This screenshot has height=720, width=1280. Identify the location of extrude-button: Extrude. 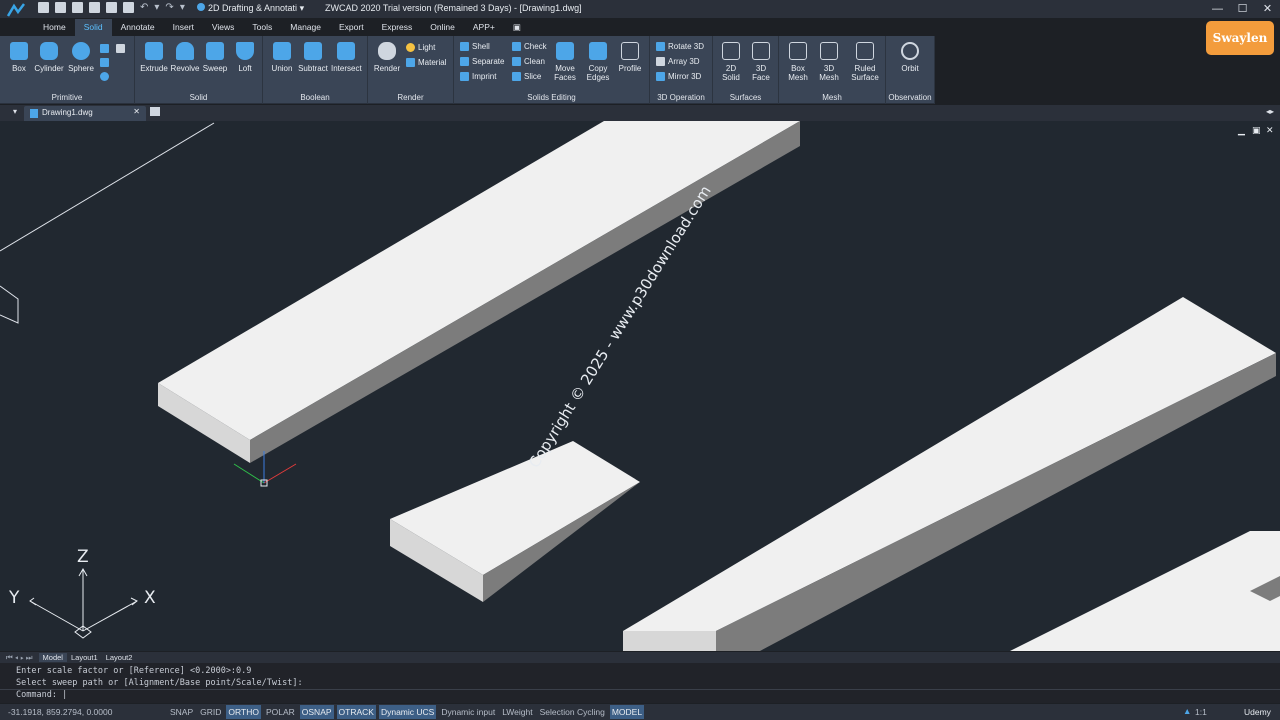
(154, 57).